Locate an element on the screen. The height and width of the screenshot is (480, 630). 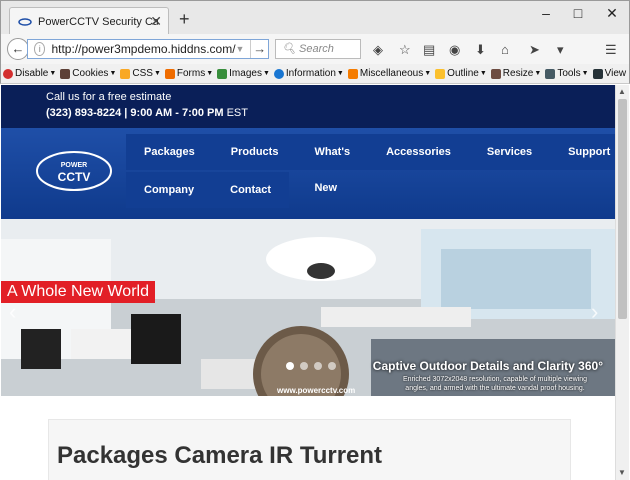
css-icon is located at coordinates (125, 73).